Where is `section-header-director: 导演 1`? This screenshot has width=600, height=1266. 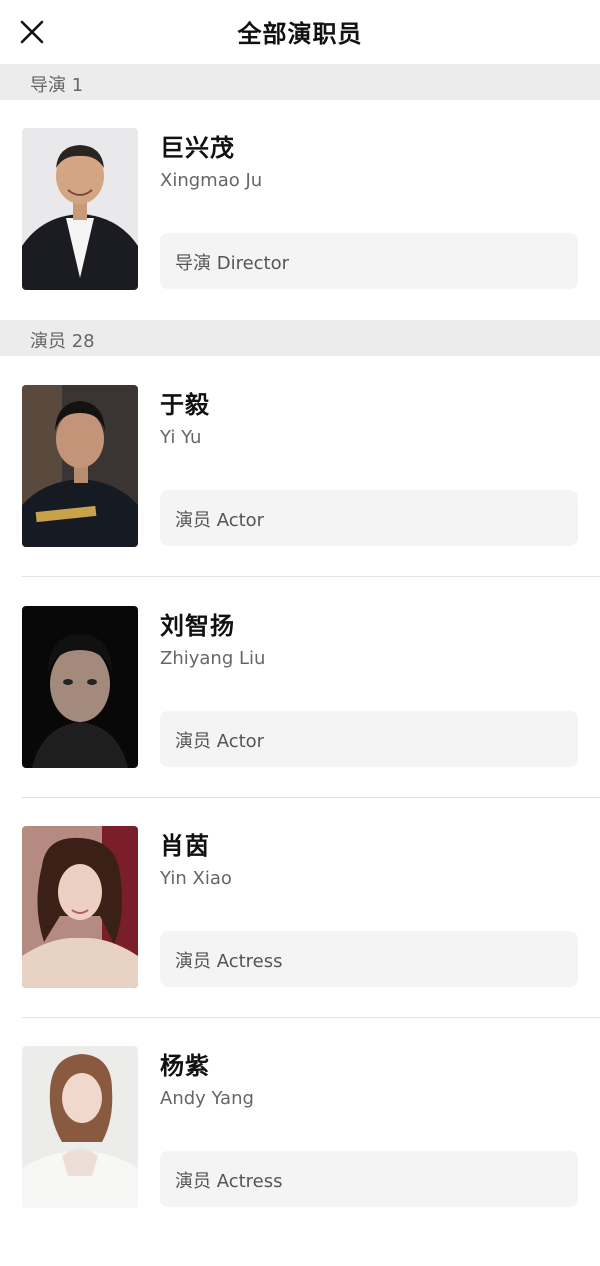
section-header-director: 导演 1 is located at coordinates (300, 82).